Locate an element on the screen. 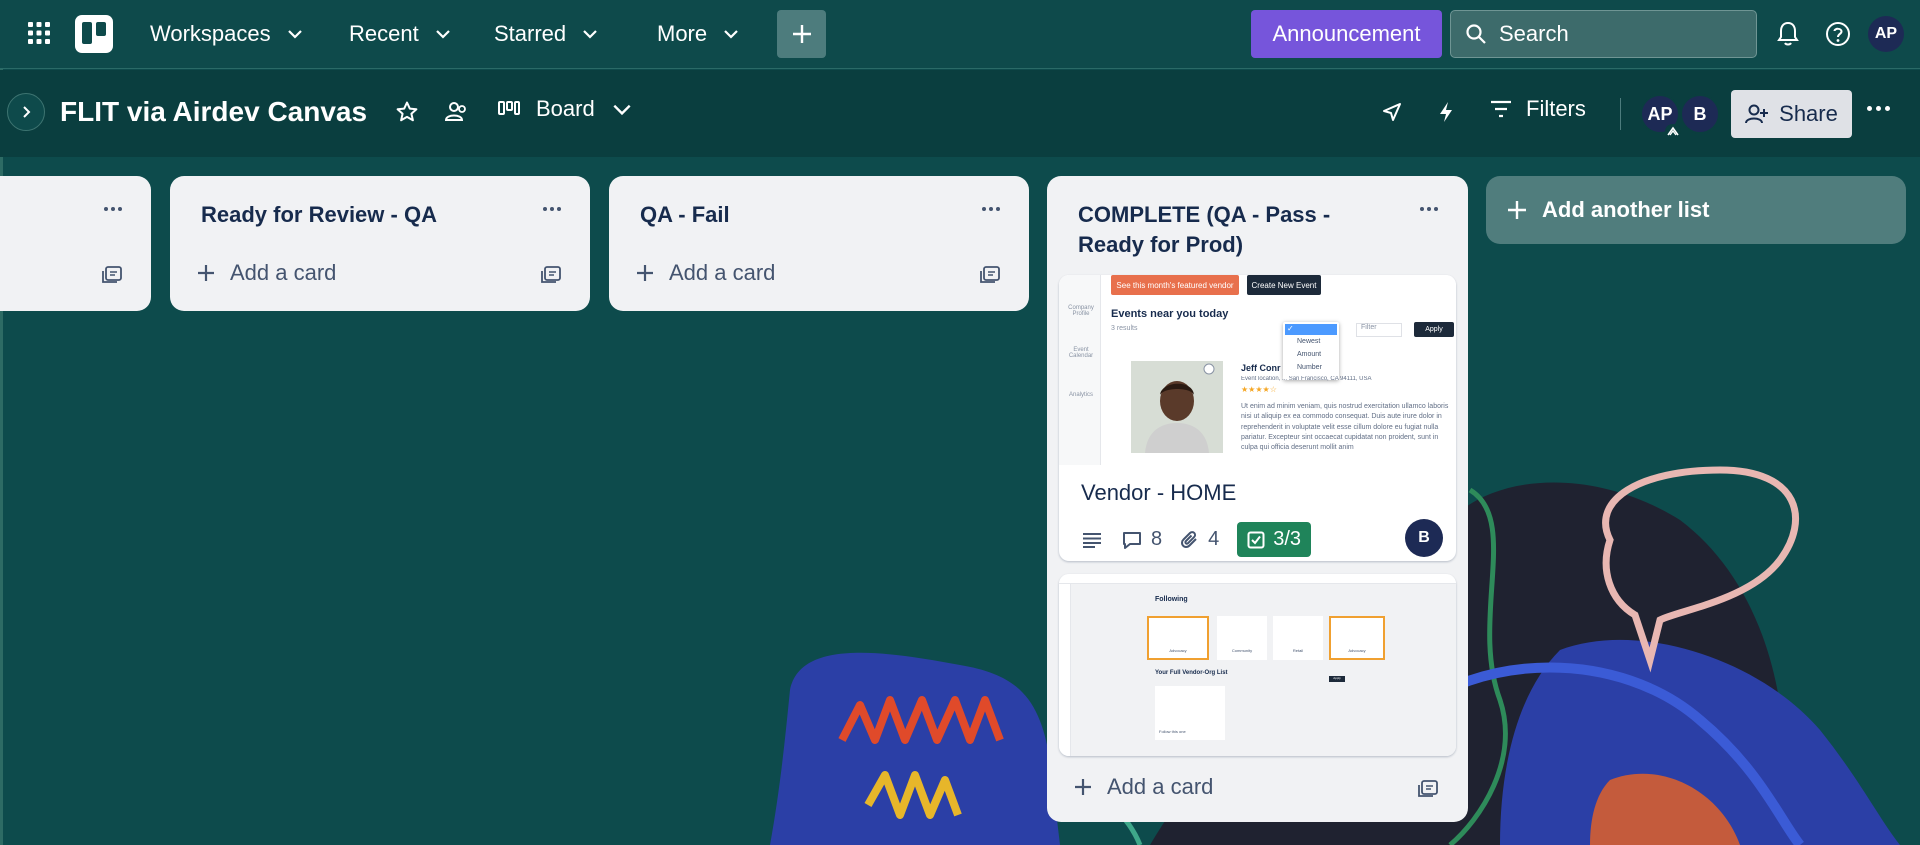 The image size is (1920, 845). attachments-badge: 4 is located at coordinates (1199, 539).